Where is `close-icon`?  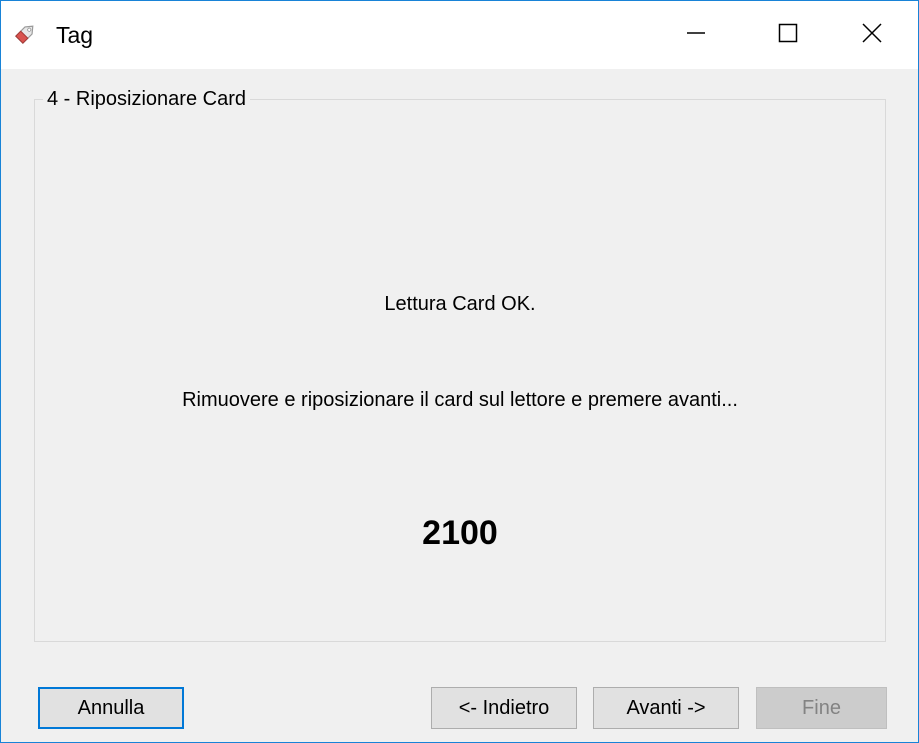 close-icon is located at coordinates (872, 35).